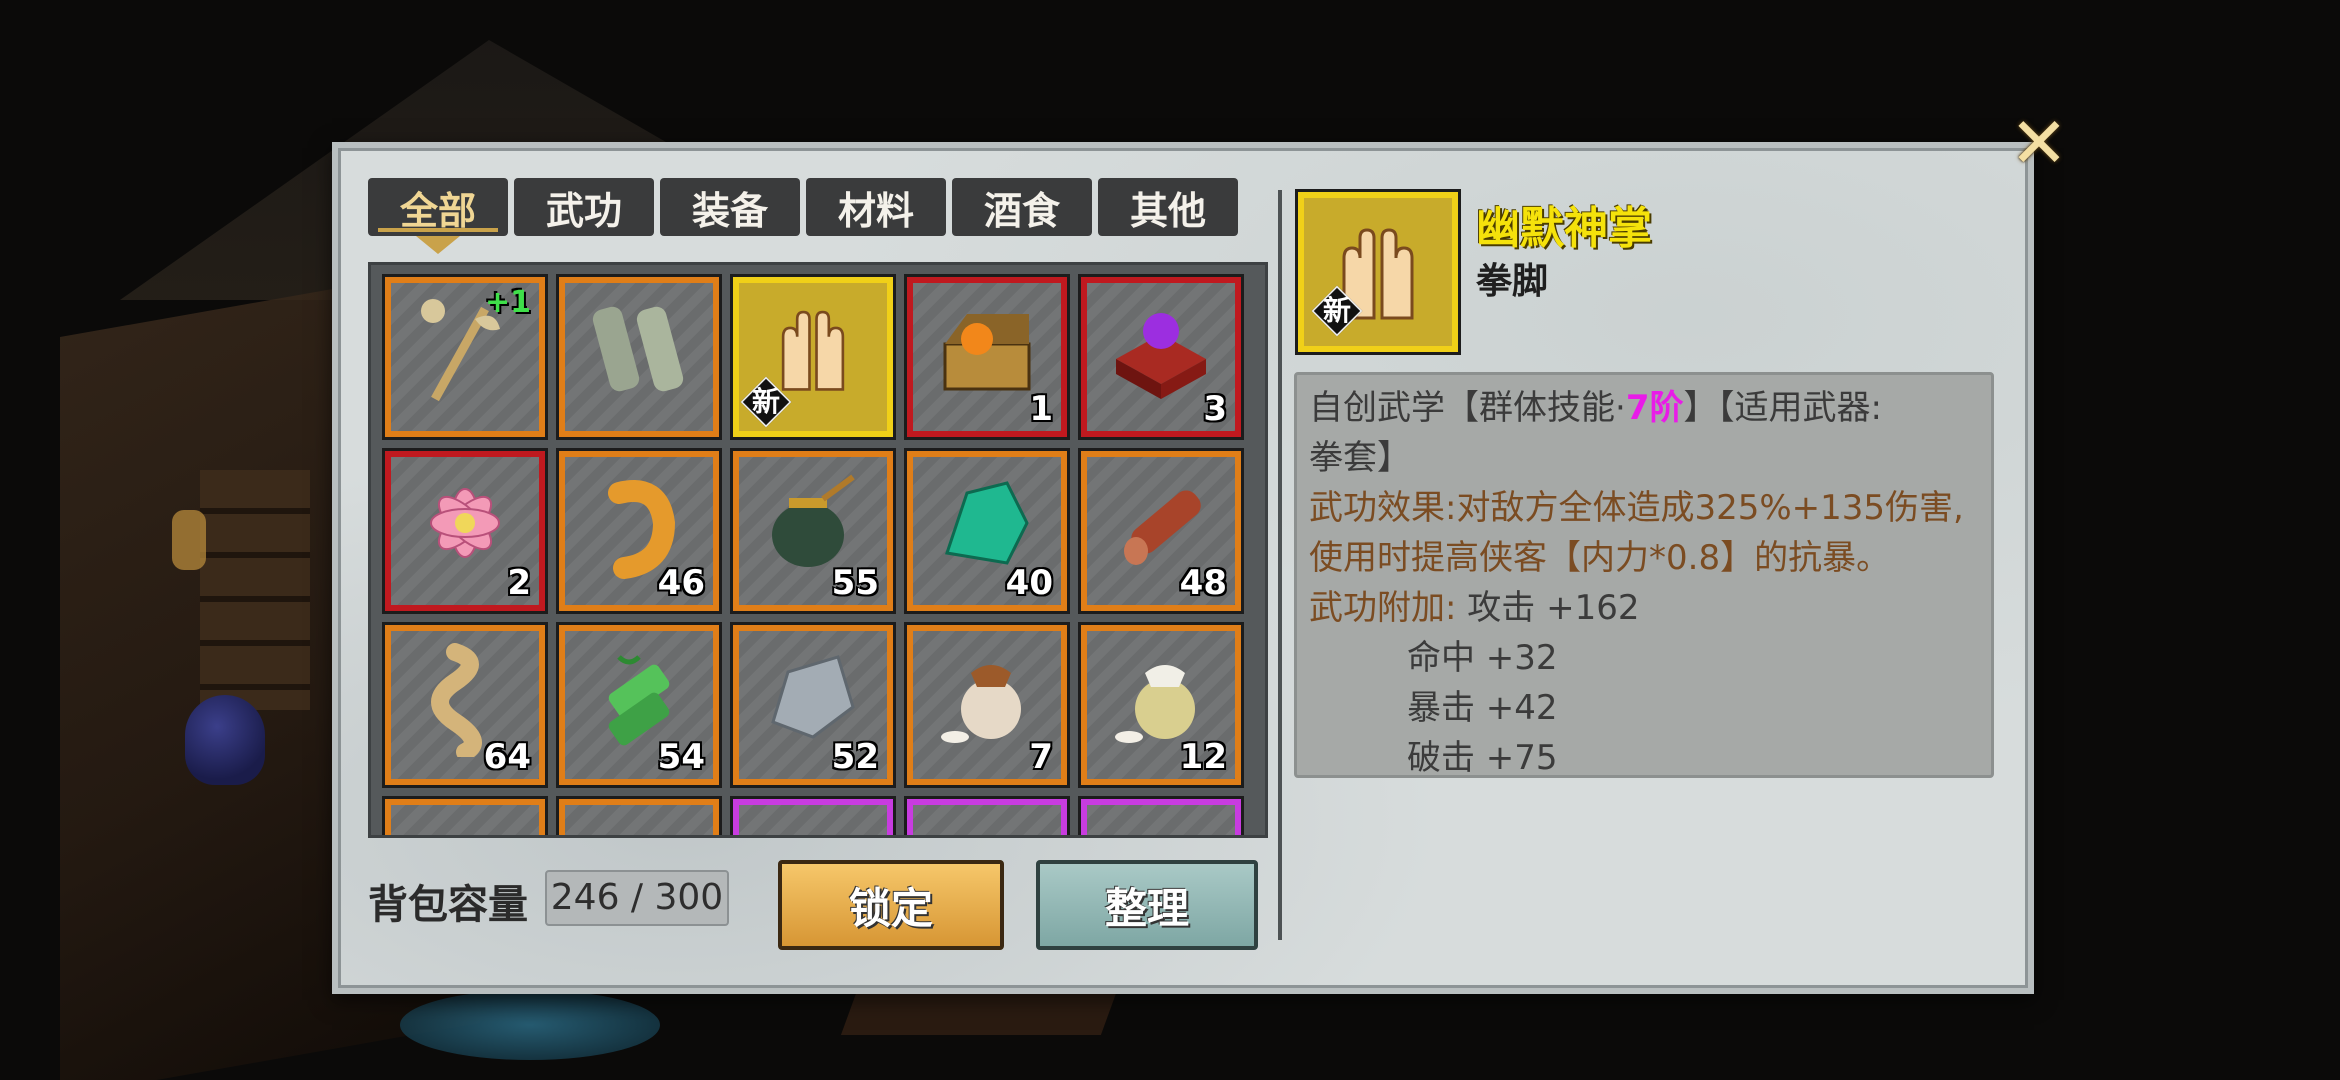  I want to click on item-quantity: 52, so click(855, 757).